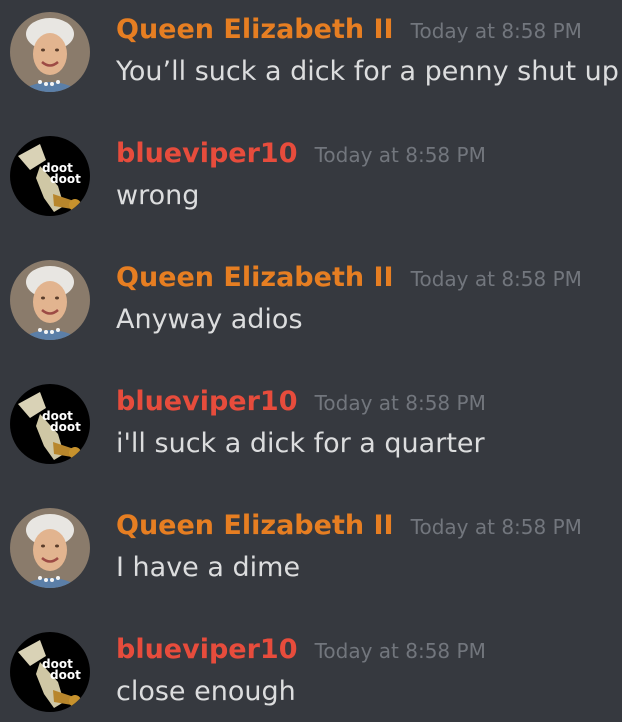 This screenshot has width=622, height=722. What do you see at coordinates (209, 319) in the screenshot?
I see `message-content: Anyway adios` at bounding box center [209, 319].